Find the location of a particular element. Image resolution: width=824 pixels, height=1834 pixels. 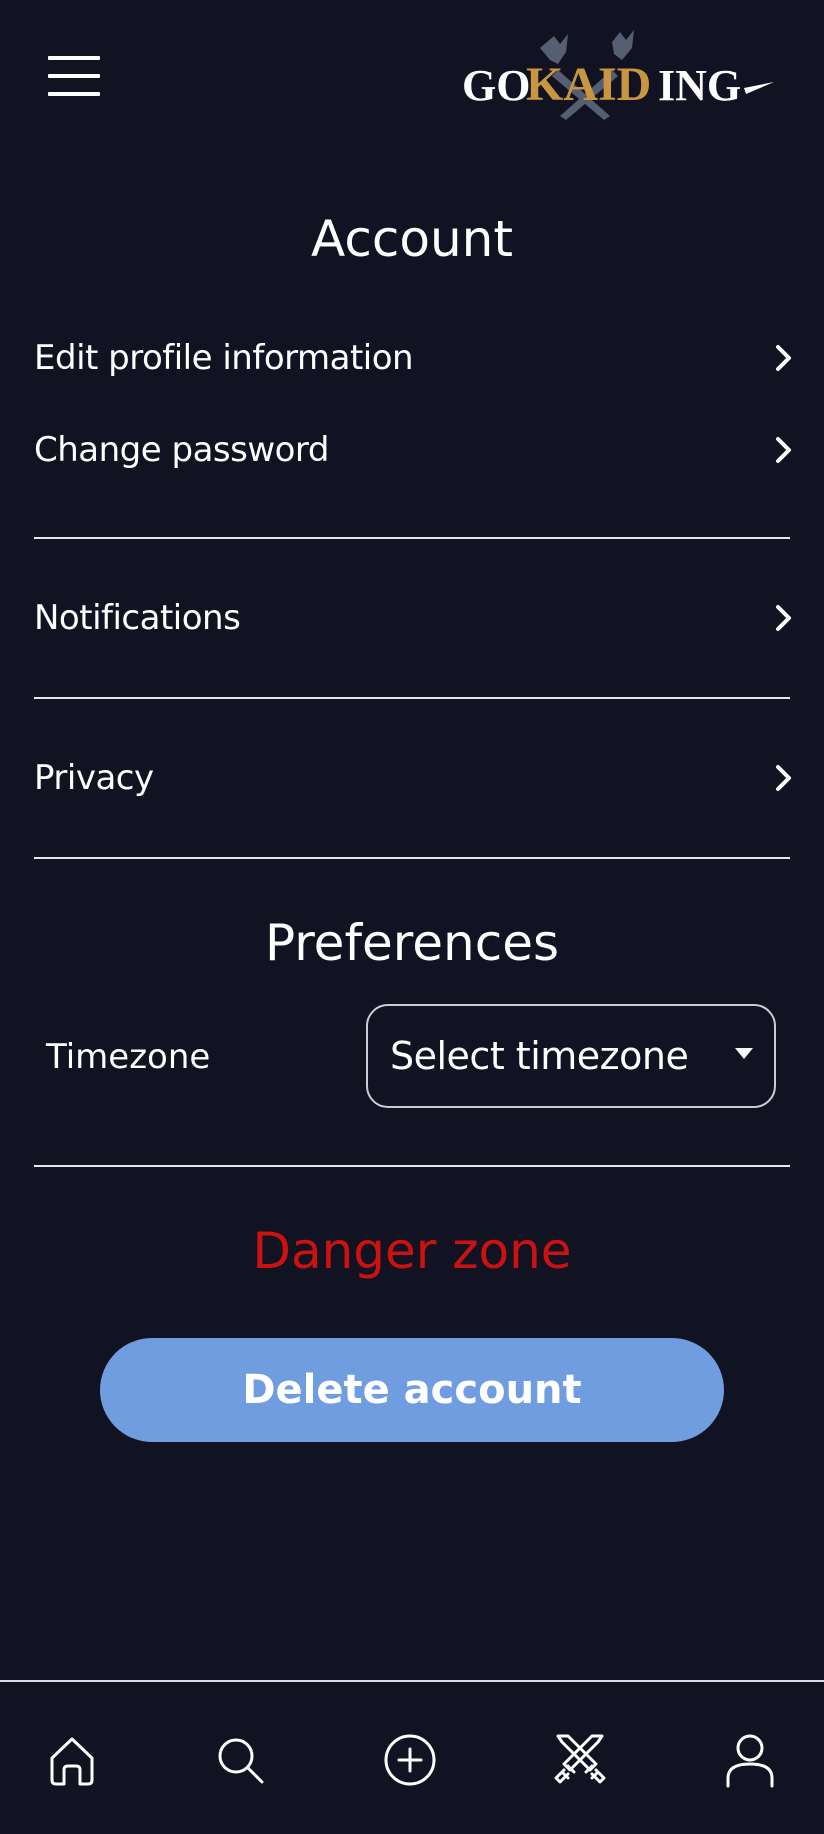

search-icon is located at coordinates (241, 1761).